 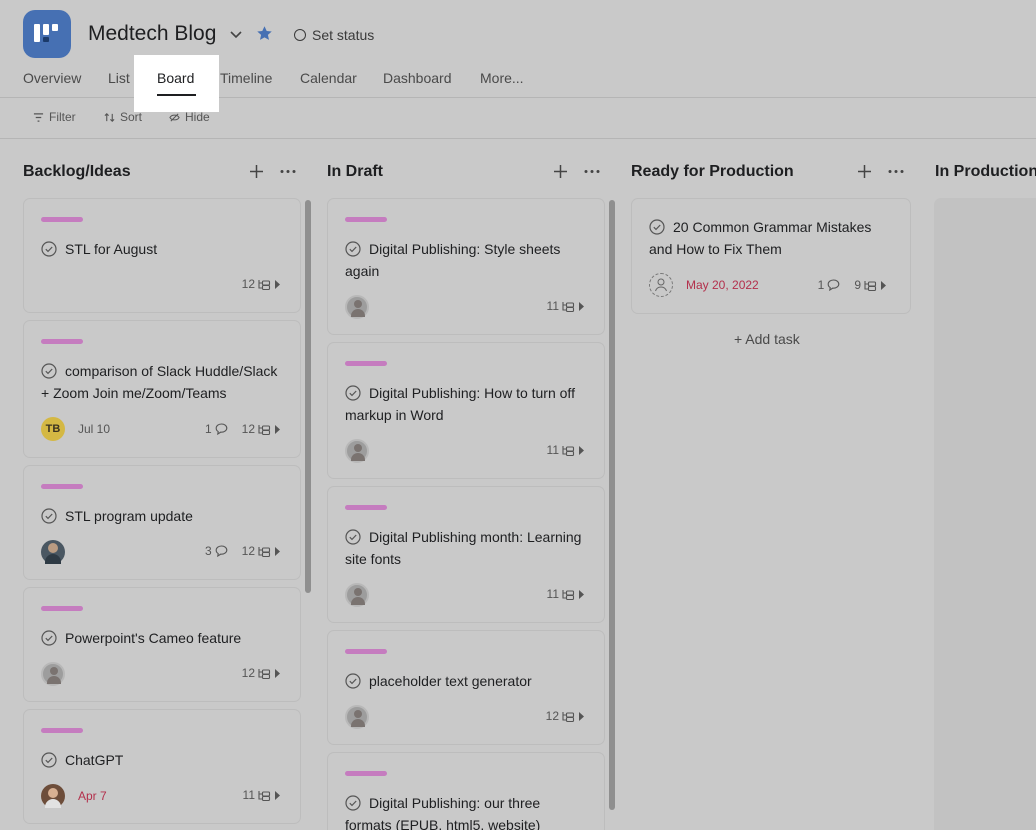 I want to click on hide-button: Hide, so click(x=189, y=117).